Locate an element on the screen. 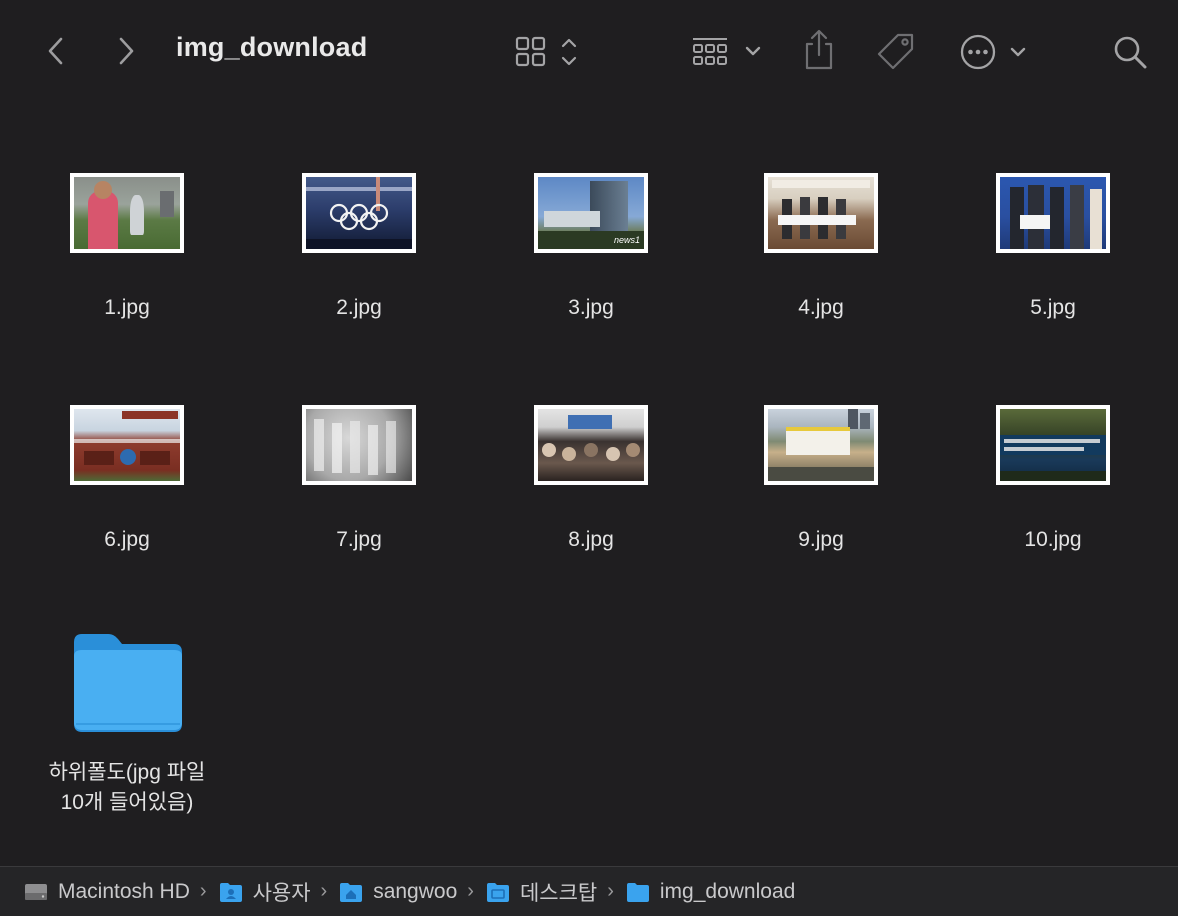  file-name: 10.jpg is located at coordinates (1053, 539).